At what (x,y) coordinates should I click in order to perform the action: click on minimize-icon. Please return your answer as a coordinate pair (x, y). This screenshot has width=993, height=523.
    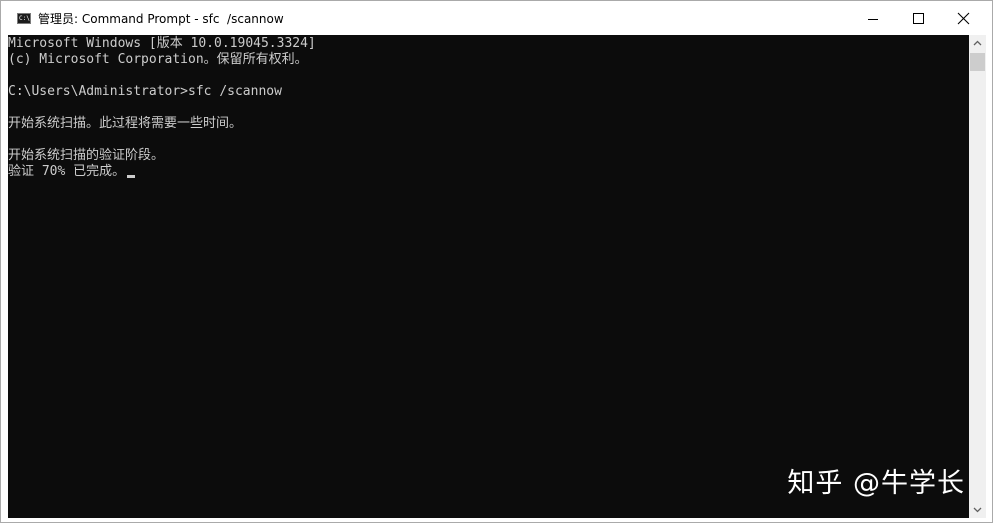
    Looking at the image, I should click on (873, 19).